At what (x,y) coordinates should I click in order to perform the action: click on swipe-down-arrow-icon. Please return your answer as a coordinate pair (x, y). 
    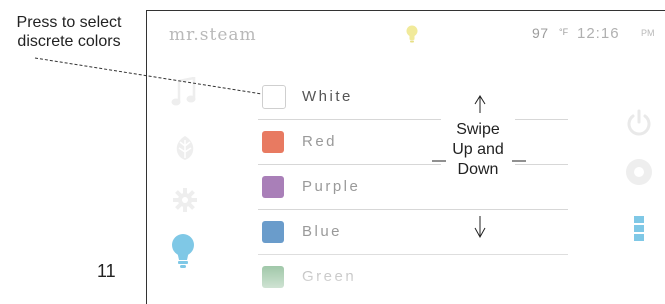
    Looking at the image, I should click on (480, 227).